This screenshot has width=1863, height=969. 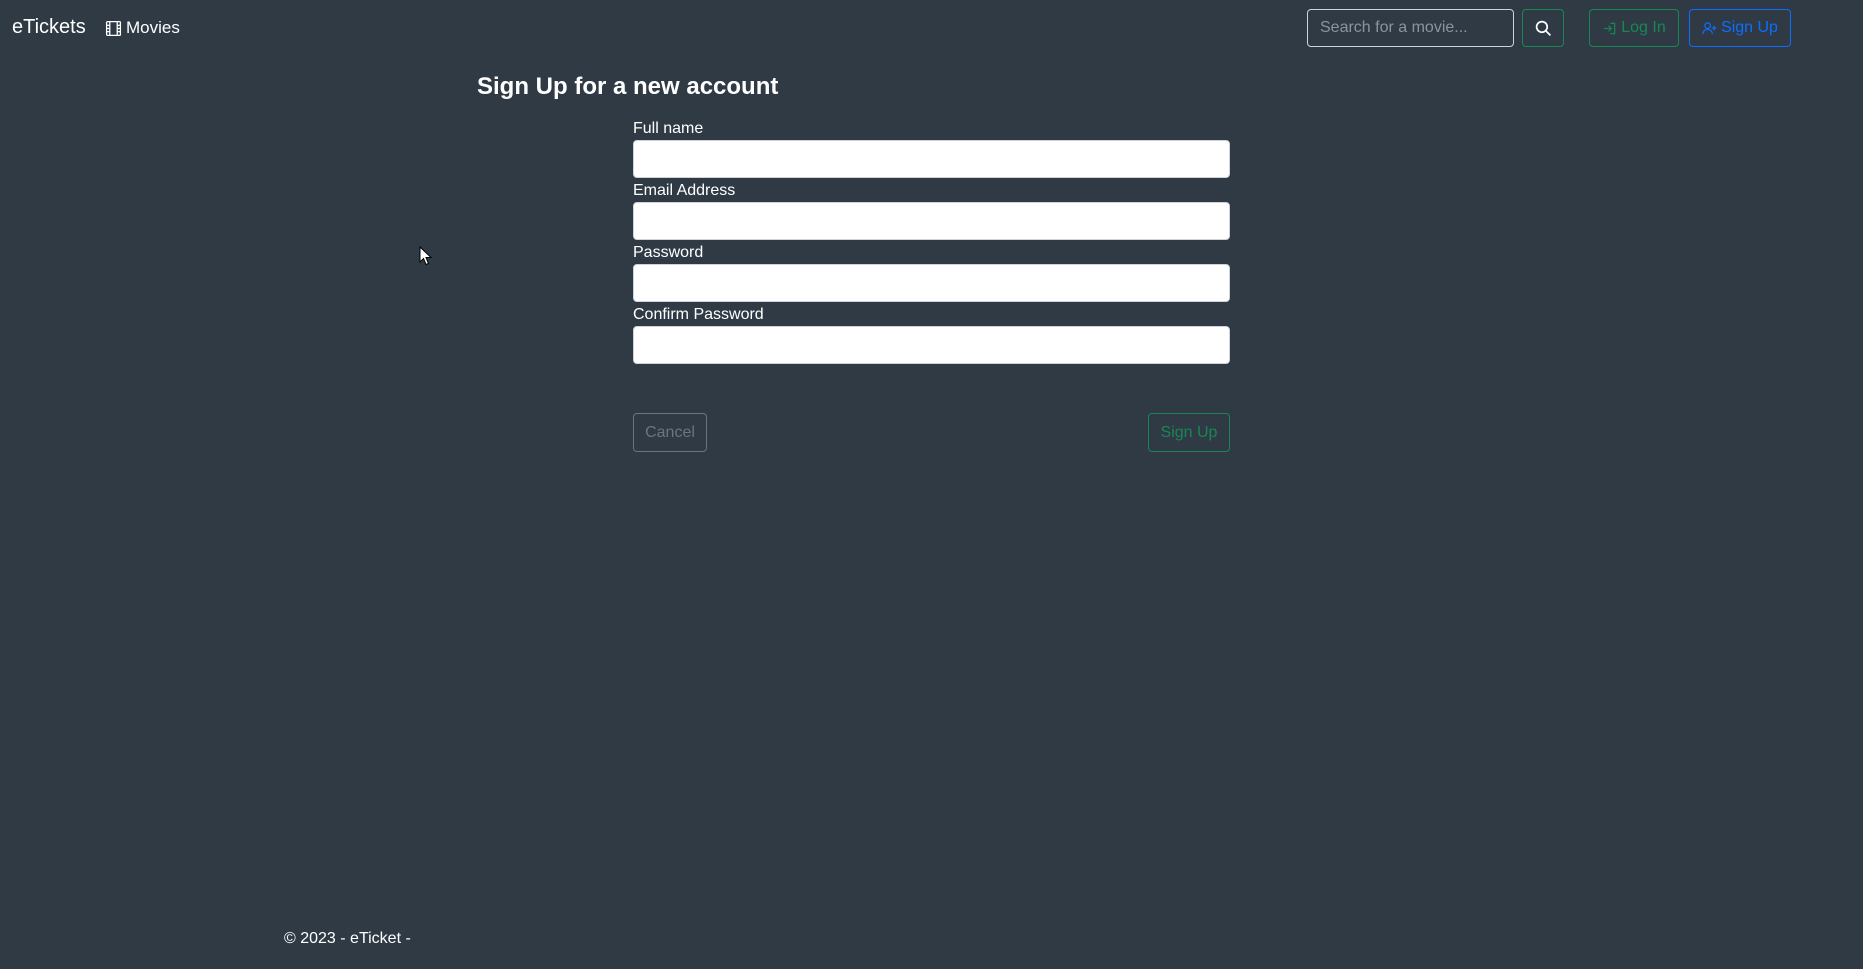 What do you see at coordinates (1643, 27) in the screenshot?
I see `login-label: Log In` at bounding box center [1643, 27].